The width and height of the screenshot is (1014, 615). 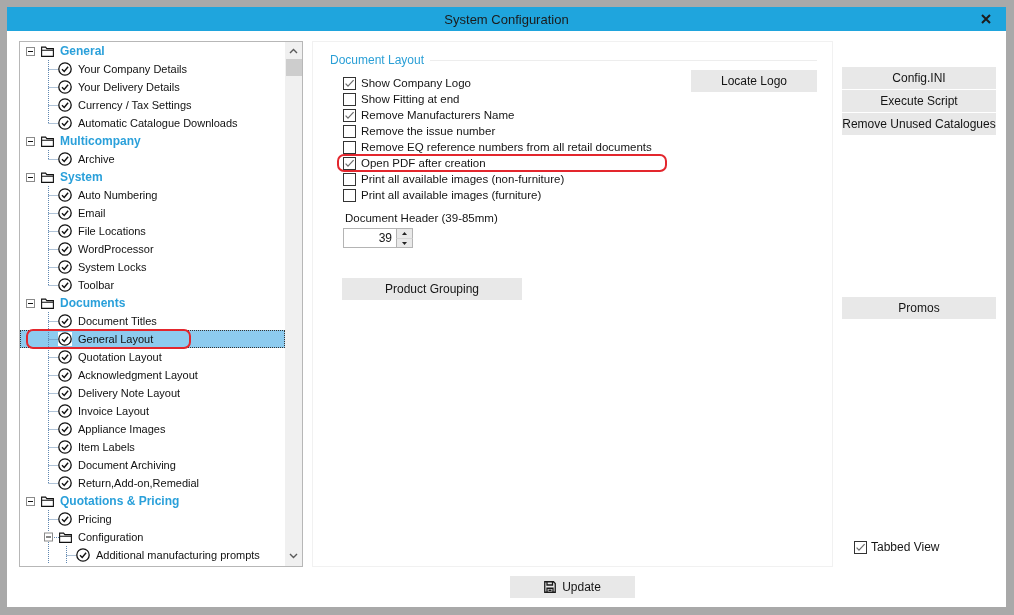 What do you see at coordinates (152, 87) in the screenshot?
I see `tree-item: Your Delivery Details` at bounding box center [152, 87].